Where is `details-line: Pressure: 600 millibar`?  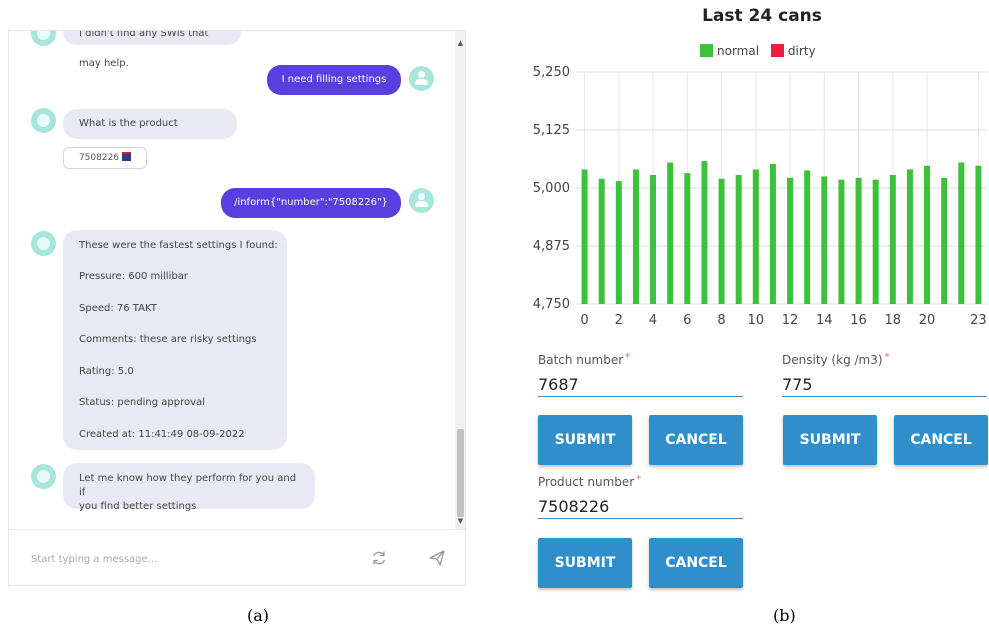
details-line: Pressure: 600 millibar is located at coordinates (133, 276).